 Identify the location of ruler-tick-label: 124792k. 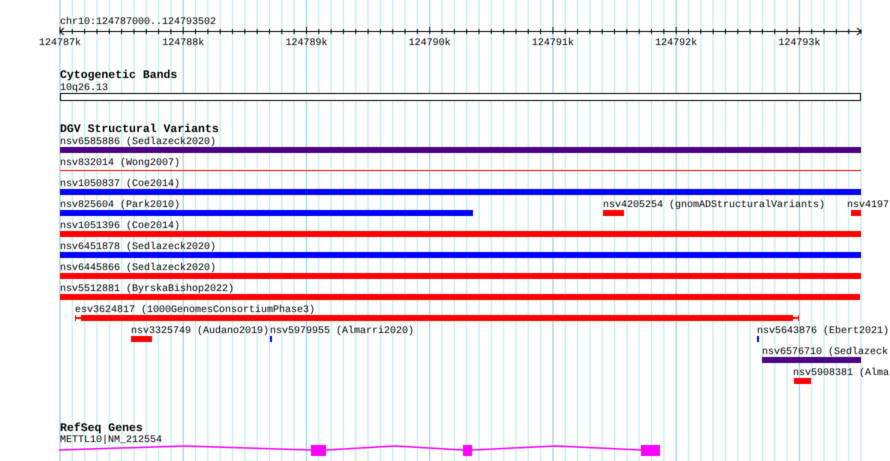
(676, 43).